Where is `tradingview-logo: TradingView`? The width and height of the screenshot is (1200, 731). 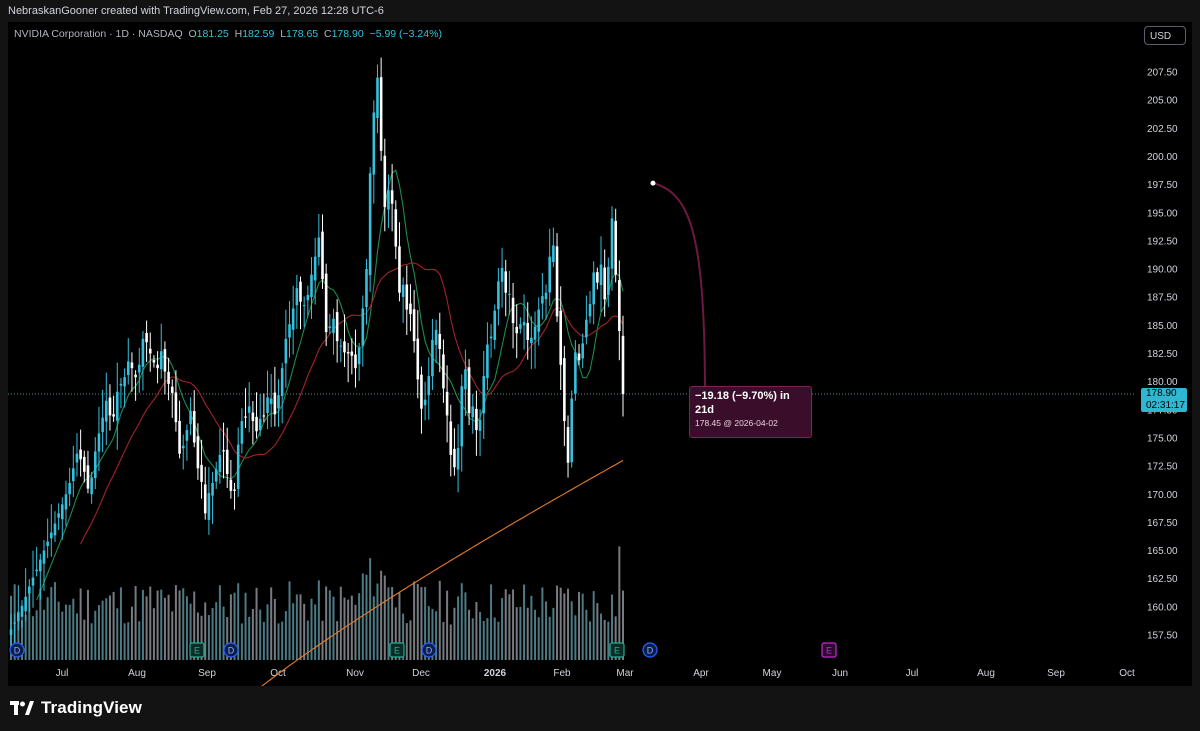 tradingview-logo: TradingView is located at coordinates (76, 708).